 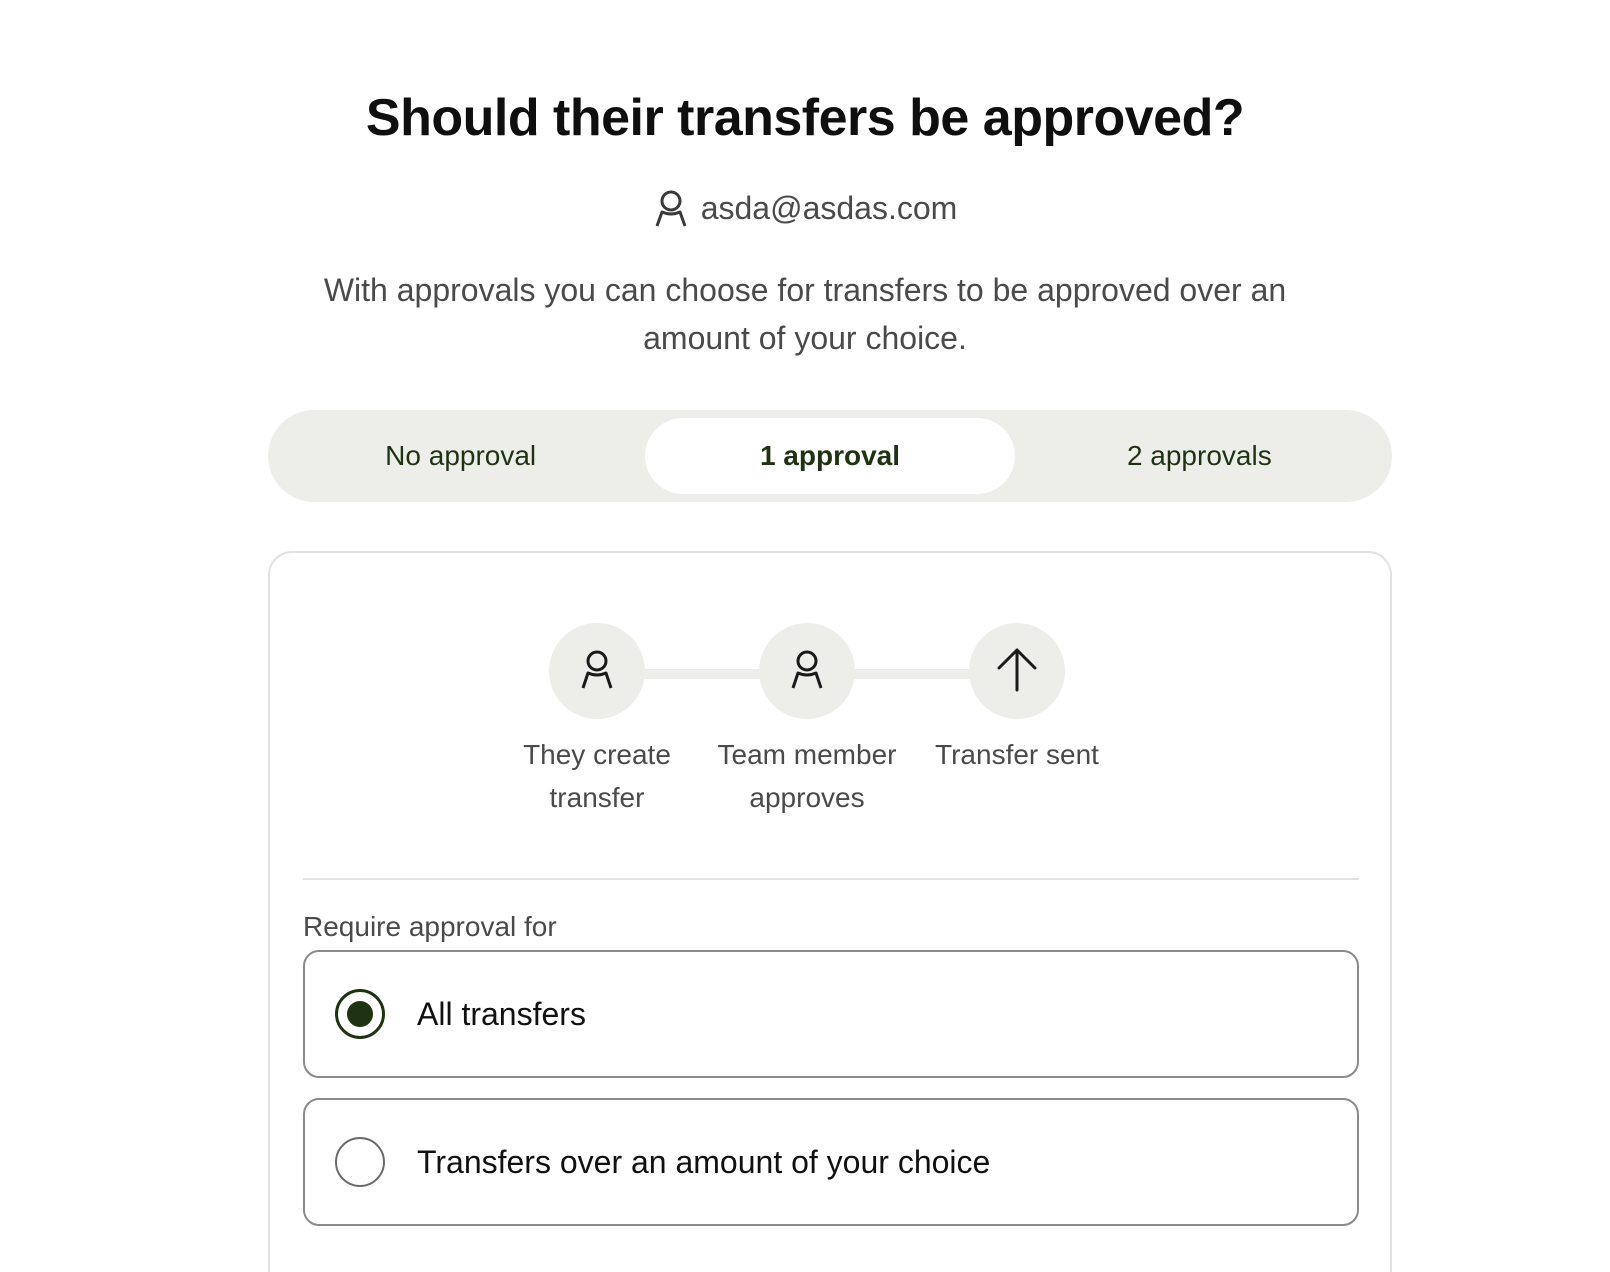 I want to click on option-transfers-over-amount: Transfers over an amount of your choice, so click(x=831, y=1162).